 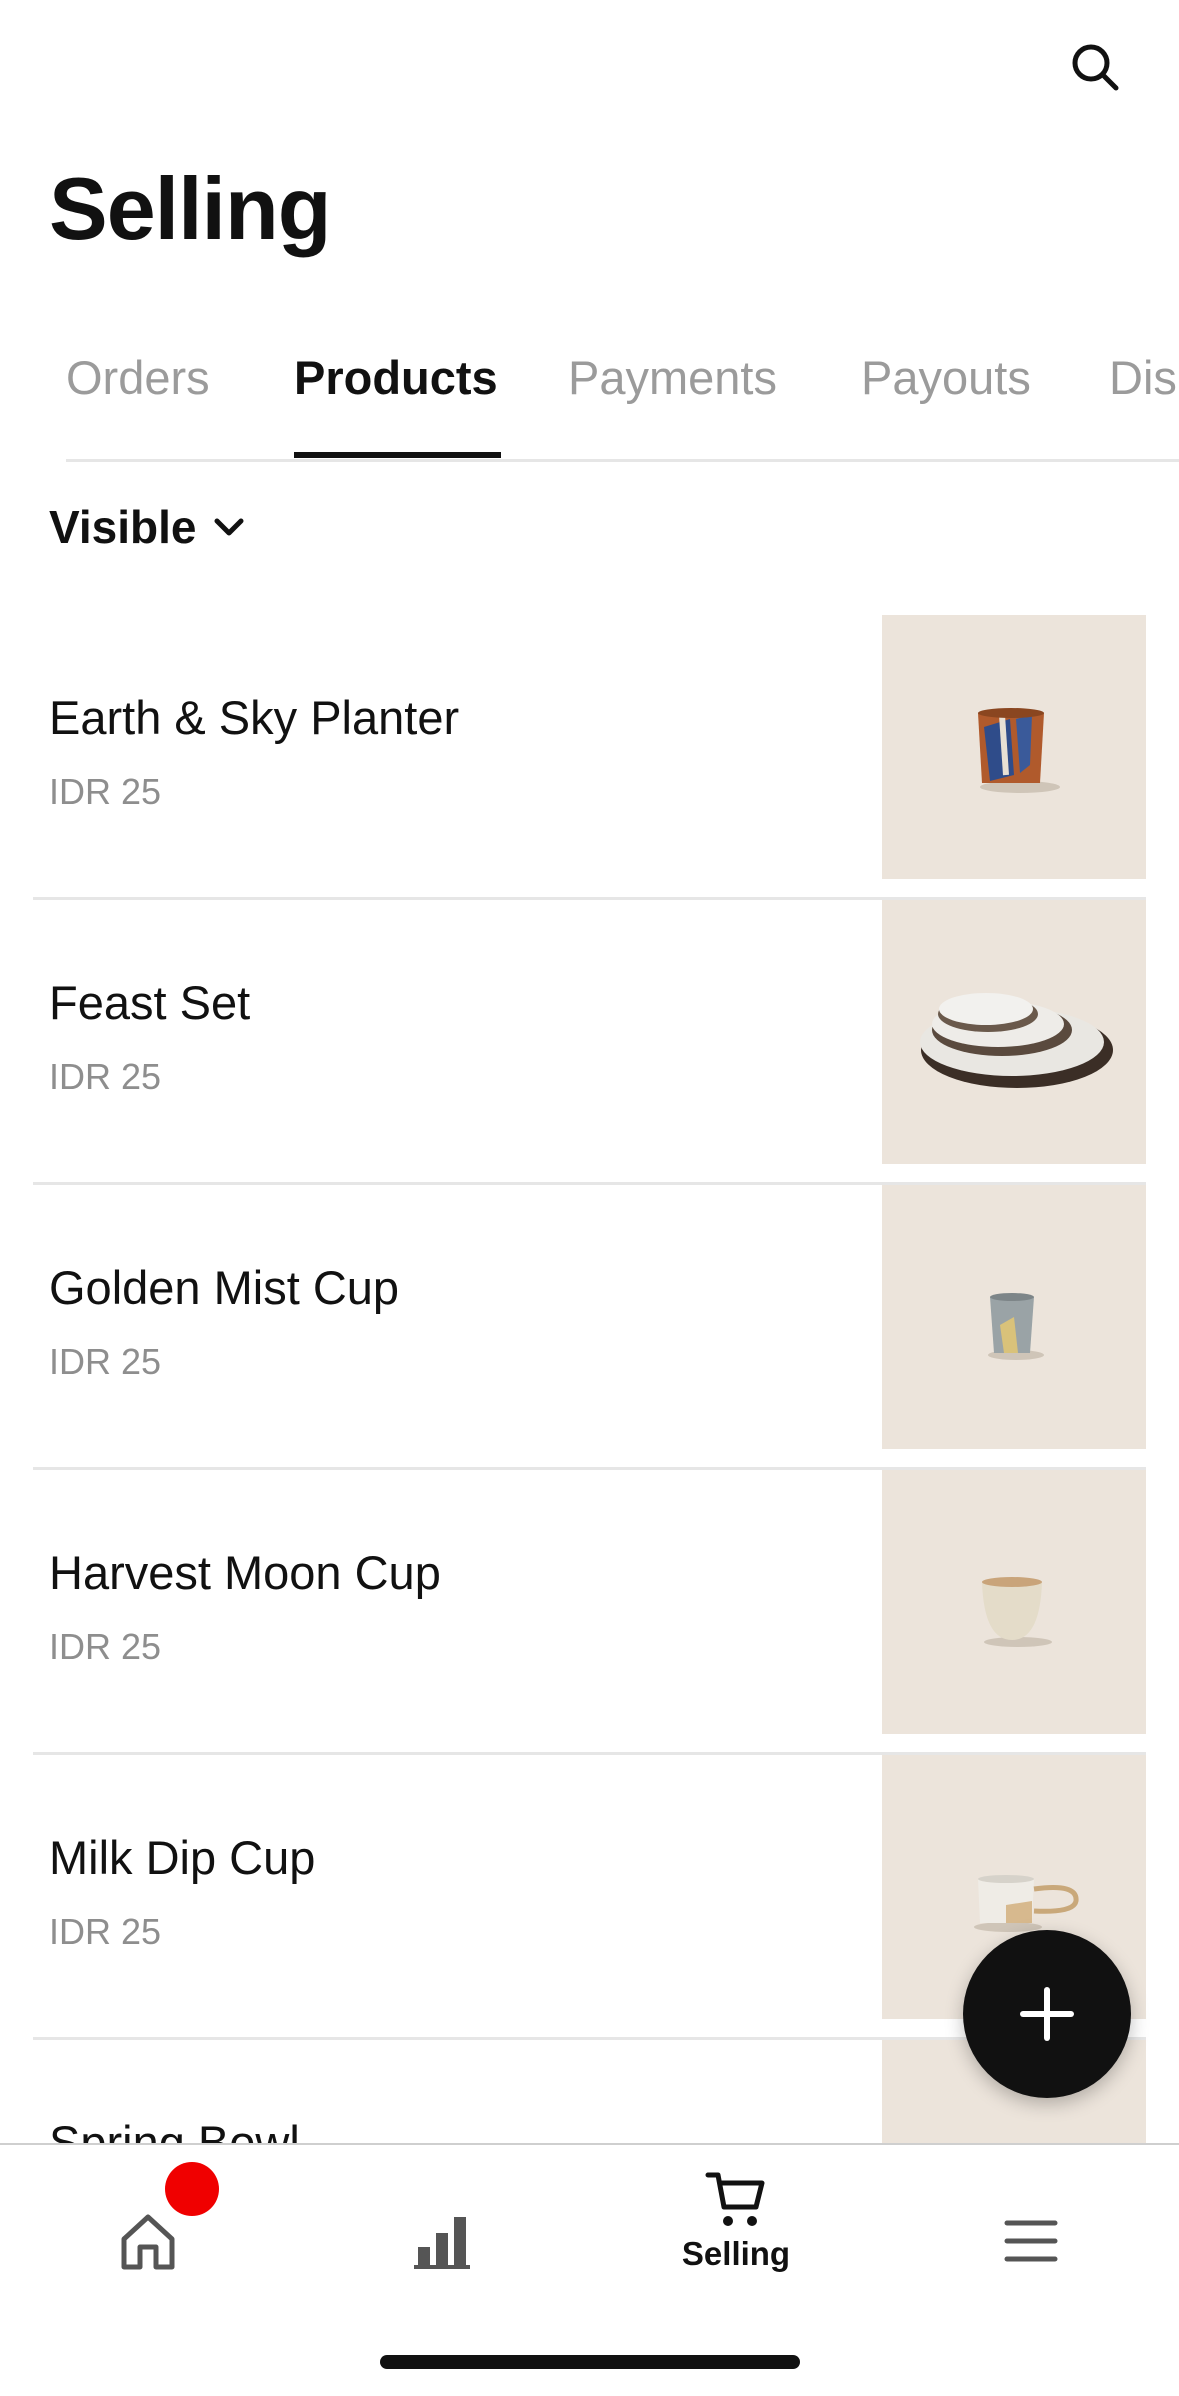 What do you see at coordinates (672, 377) in the screenshot?
I see `tab-payments: Payments` at bounding box center [672, 377].